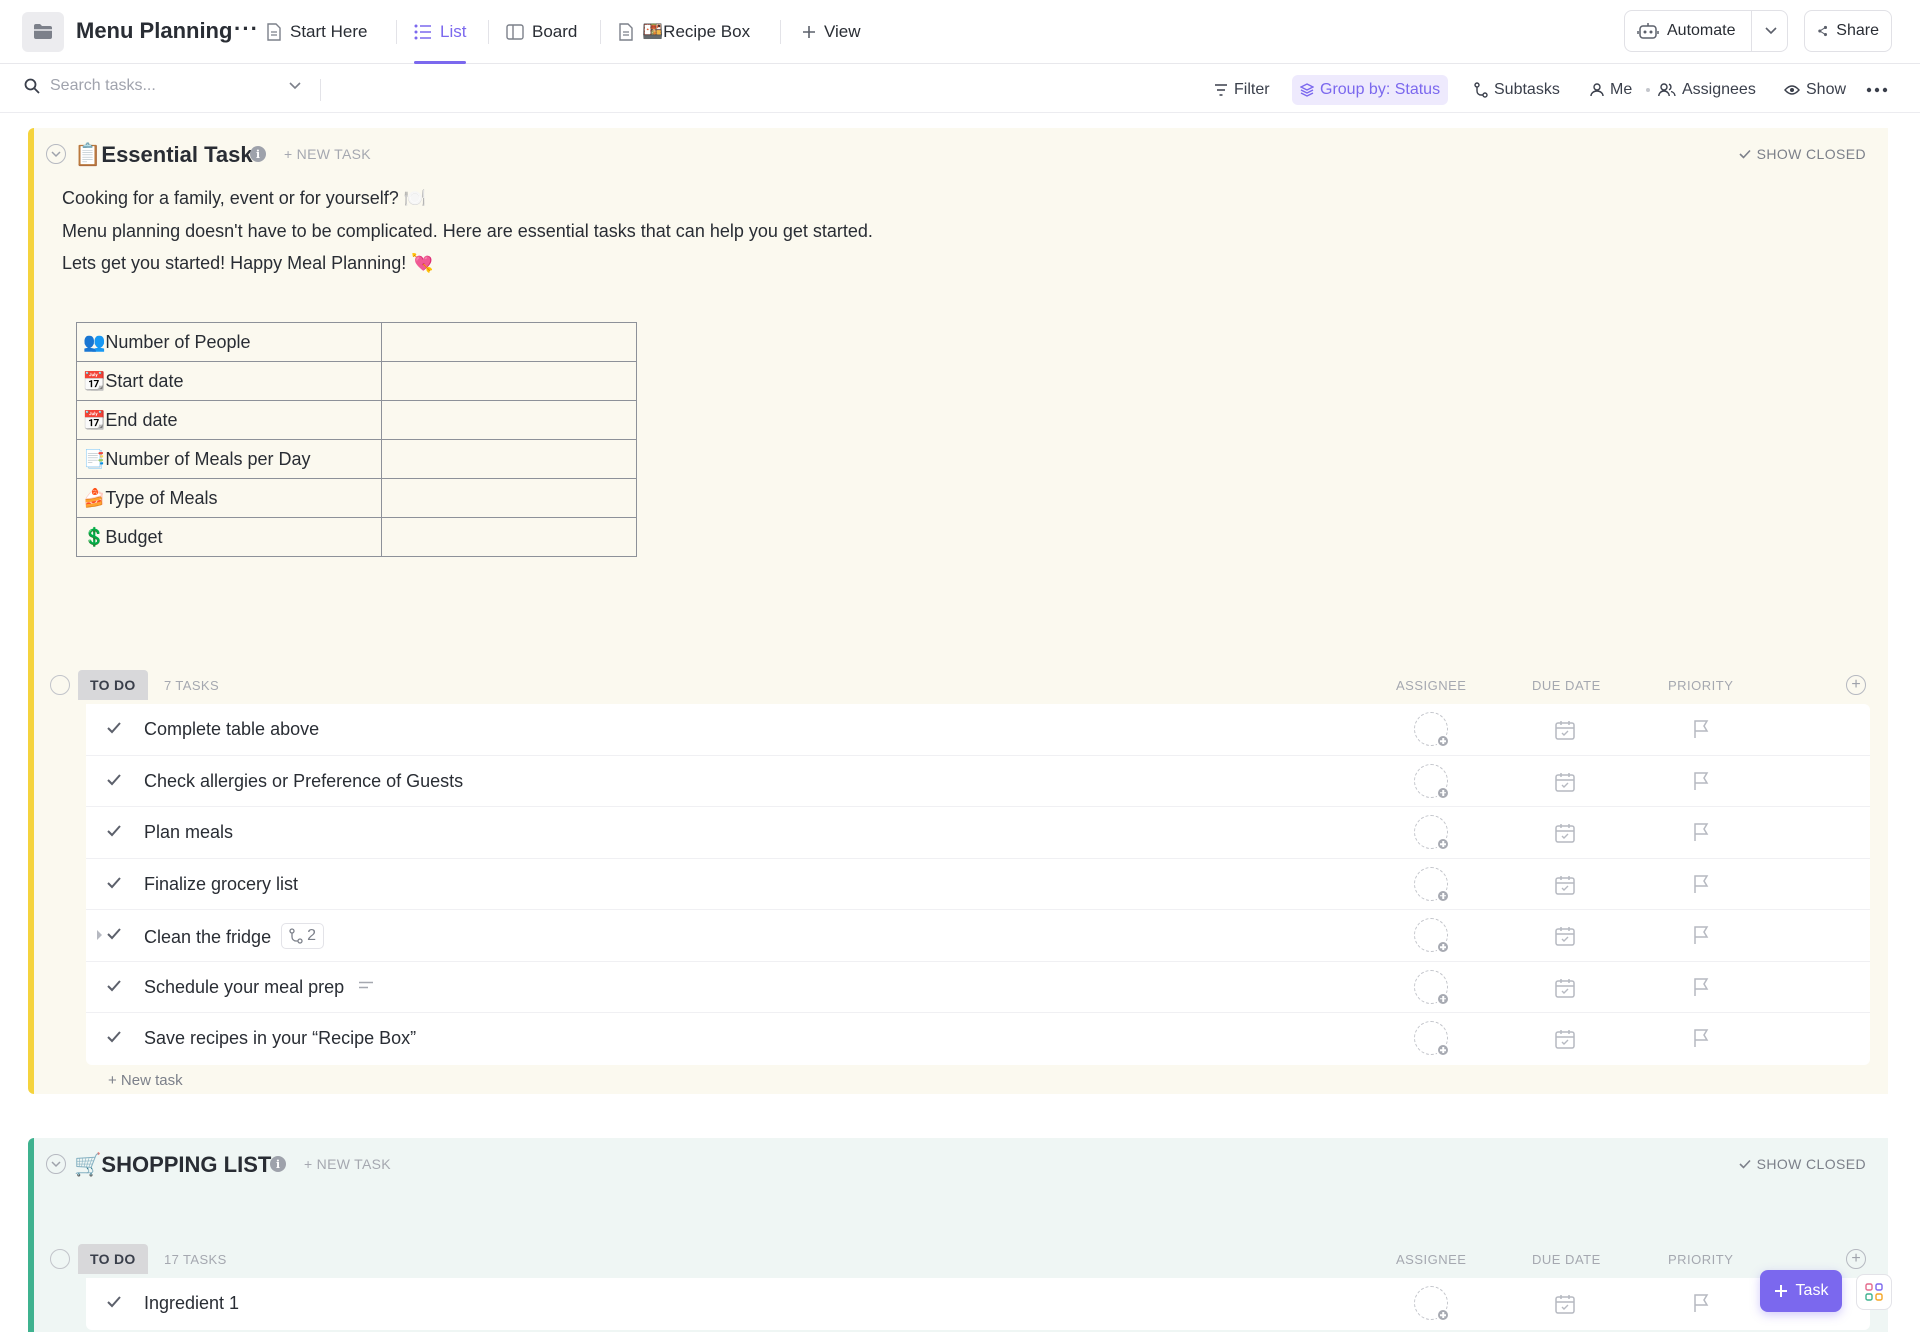 This screenshot has width=1920, height=1332. What do you see at coordinates (221, 884) in the screenshot?
I see `task-name: Finalize grocery list` at bounding box center [221, 884].